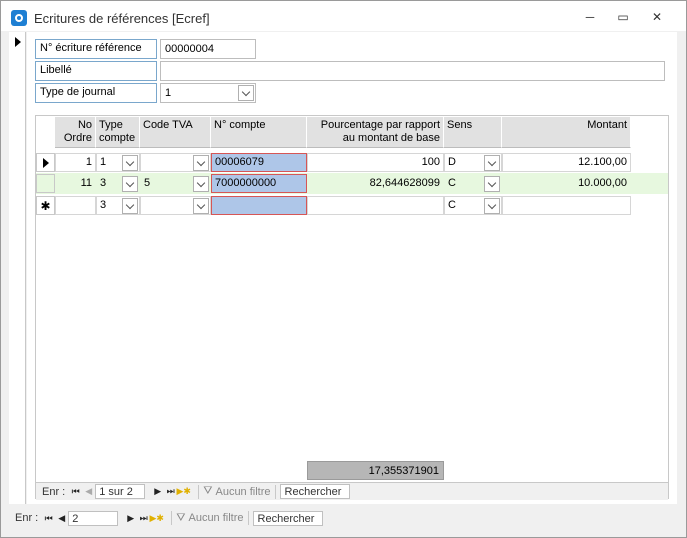 This screenshot has height=538, width=687. I want to click on new-record-selector: ✱, so click(45, 205).